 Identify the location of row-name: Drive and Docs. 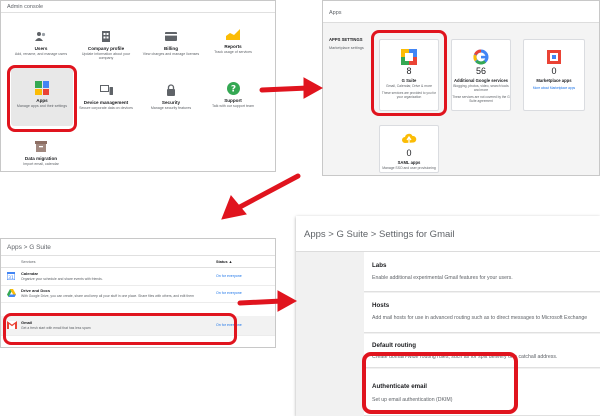
(36, 290).